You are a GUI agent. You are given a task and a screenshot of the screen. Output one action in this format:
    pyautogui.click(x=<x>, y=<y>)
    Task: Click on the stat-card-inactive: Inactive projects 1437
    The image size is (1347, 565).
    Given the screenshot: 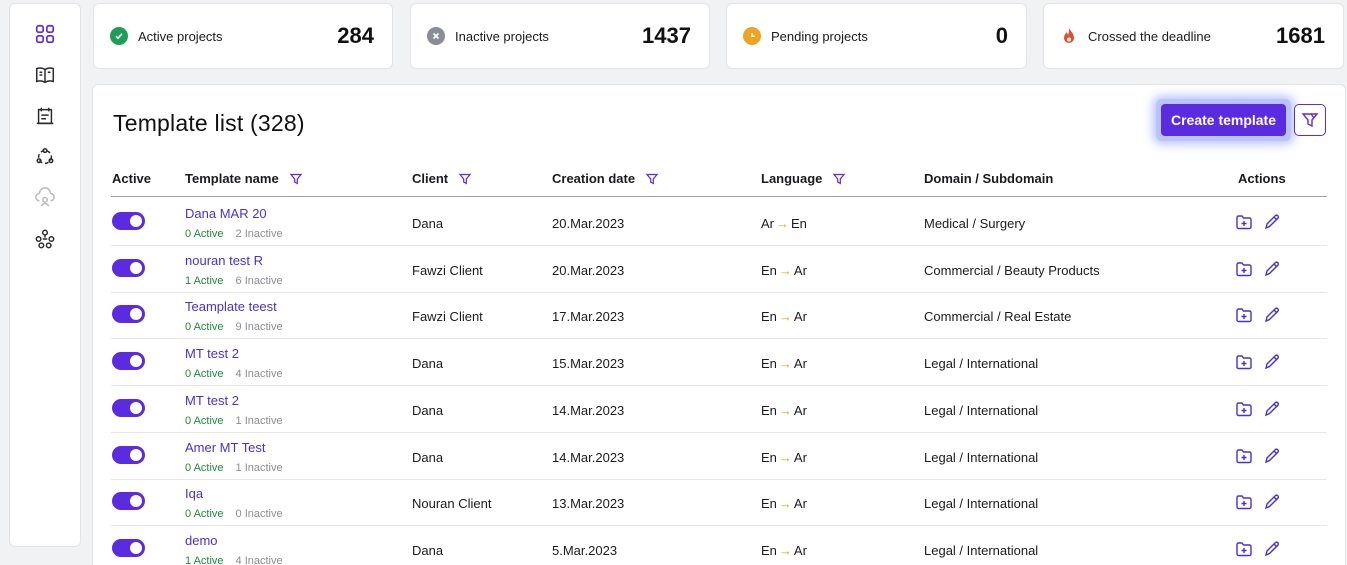 What is the action you would take?
    pyautogui.click(x=560, y=36)
    